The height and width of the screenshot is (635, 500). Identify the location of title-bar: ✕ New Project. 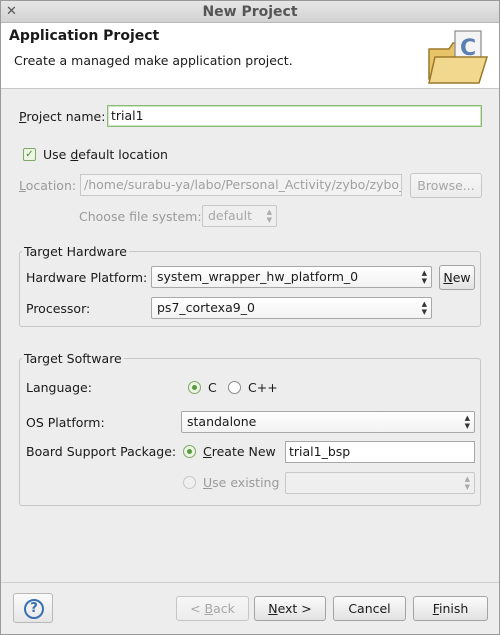
(250, 12).